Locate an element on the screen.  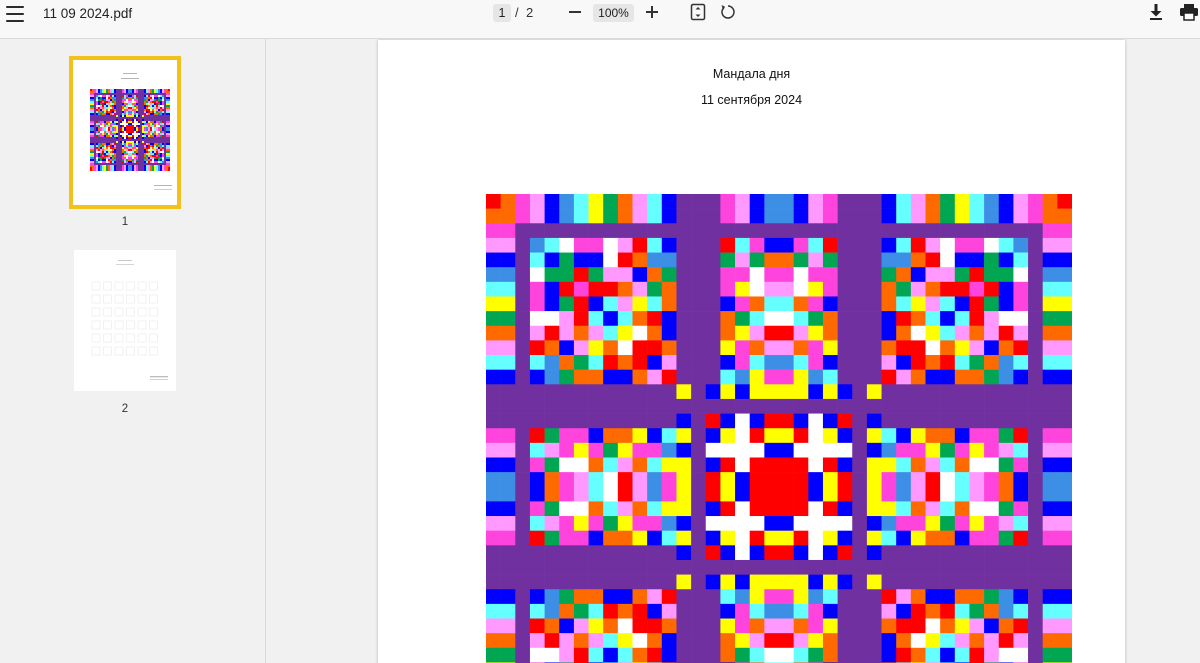
zoom-in-button is located at coordinates (652, 12).